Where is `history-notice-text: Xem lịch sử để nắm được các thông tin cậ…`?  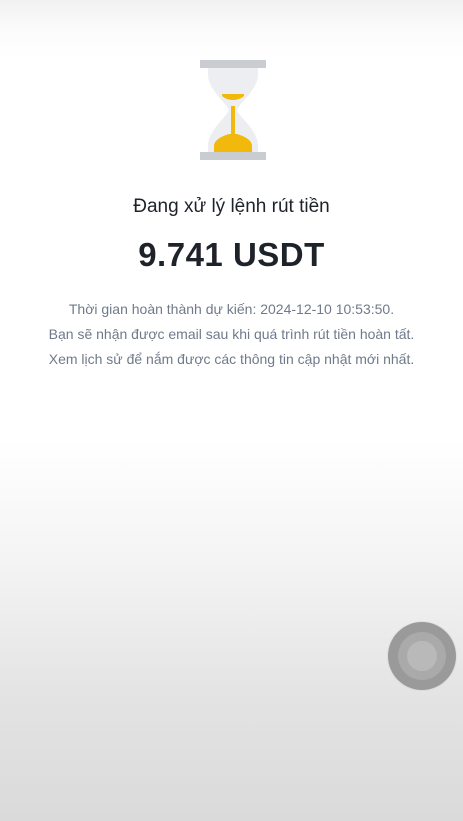 history-notice-text: Xem lịch sử để nắm được các thông tin cậ… is located at coordinates (231, 359).